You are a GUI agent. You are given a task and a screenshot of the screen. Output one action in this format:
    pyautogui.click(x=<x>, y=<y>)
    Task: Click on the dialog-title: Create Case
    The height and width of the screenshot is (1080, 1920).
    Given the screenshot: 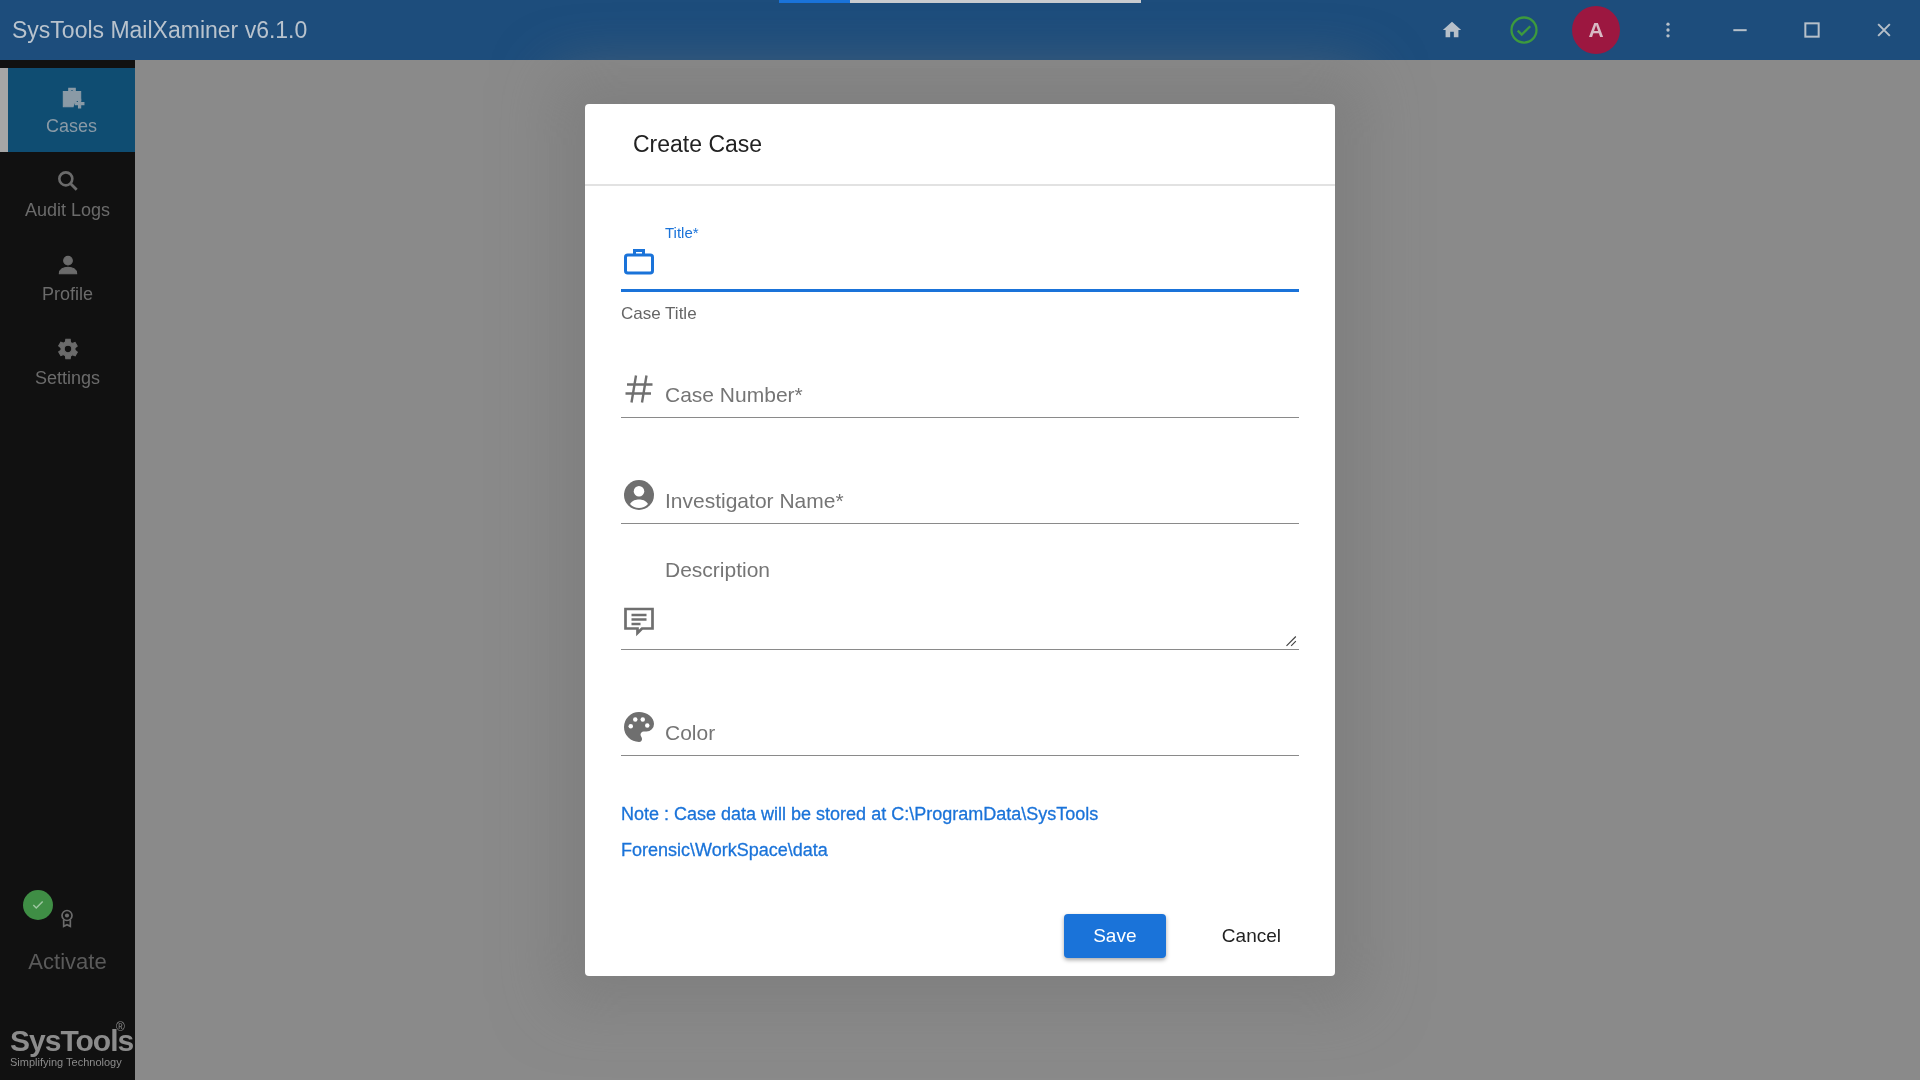 What is the action you would take?
    pyautogui.click(x=698, y=144)
    